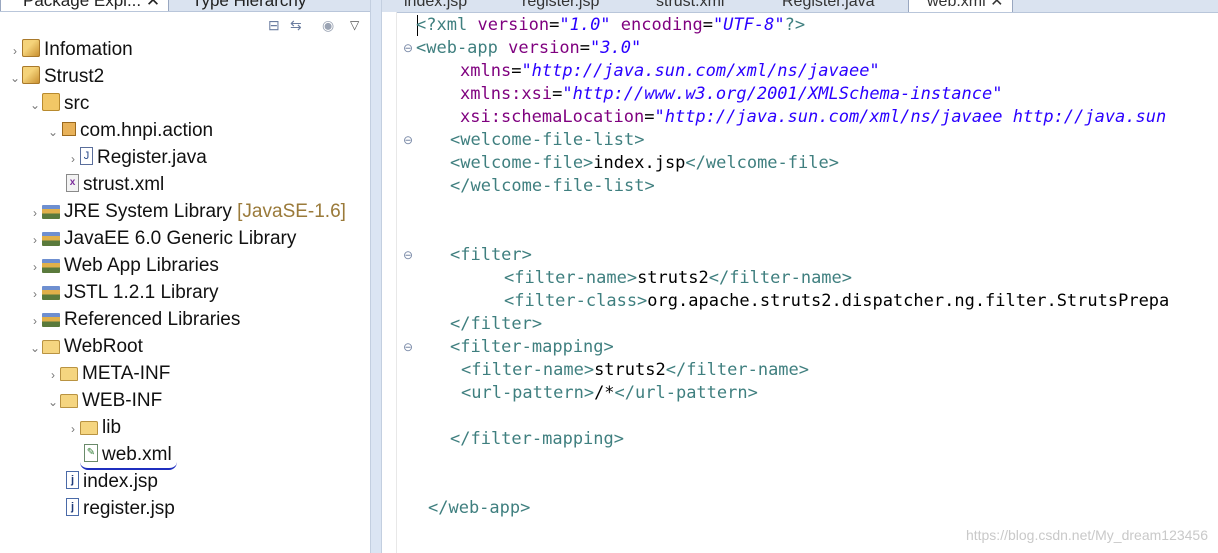  I want to click on tree-item-javaee-library: › JavaEE 6.0 Generic Library, so click(162, 238).